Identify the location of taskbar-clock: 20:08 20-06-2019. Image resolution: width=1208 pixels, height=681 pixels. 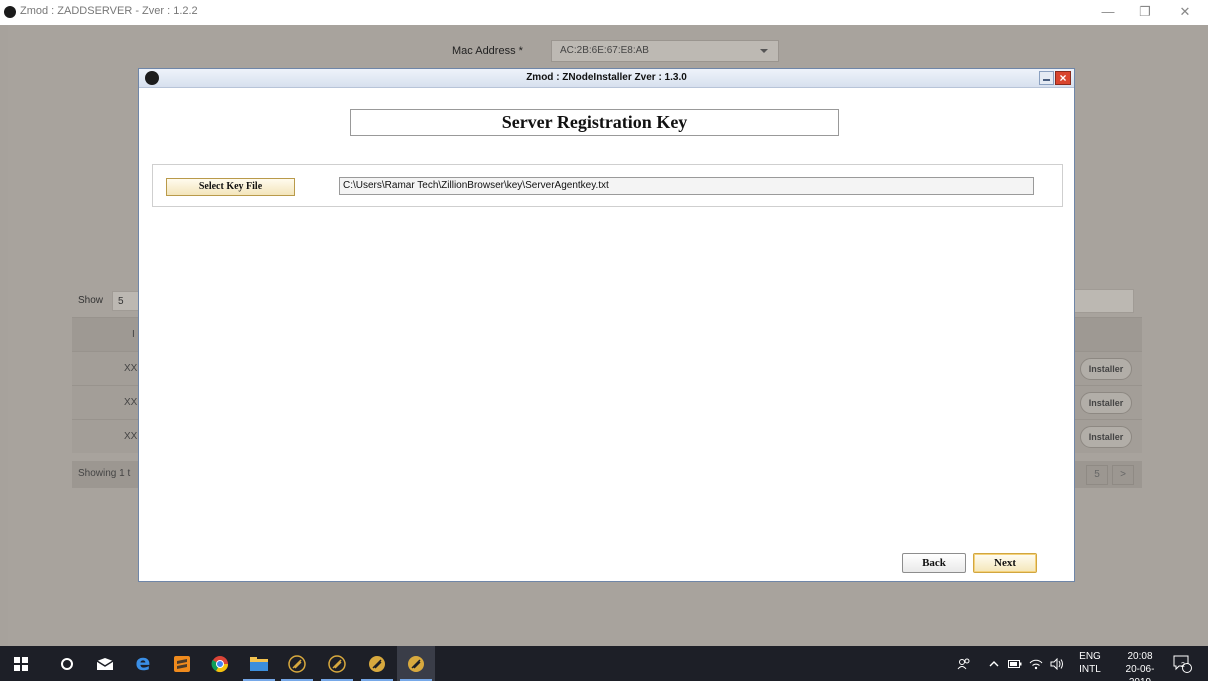
(1140, 665).